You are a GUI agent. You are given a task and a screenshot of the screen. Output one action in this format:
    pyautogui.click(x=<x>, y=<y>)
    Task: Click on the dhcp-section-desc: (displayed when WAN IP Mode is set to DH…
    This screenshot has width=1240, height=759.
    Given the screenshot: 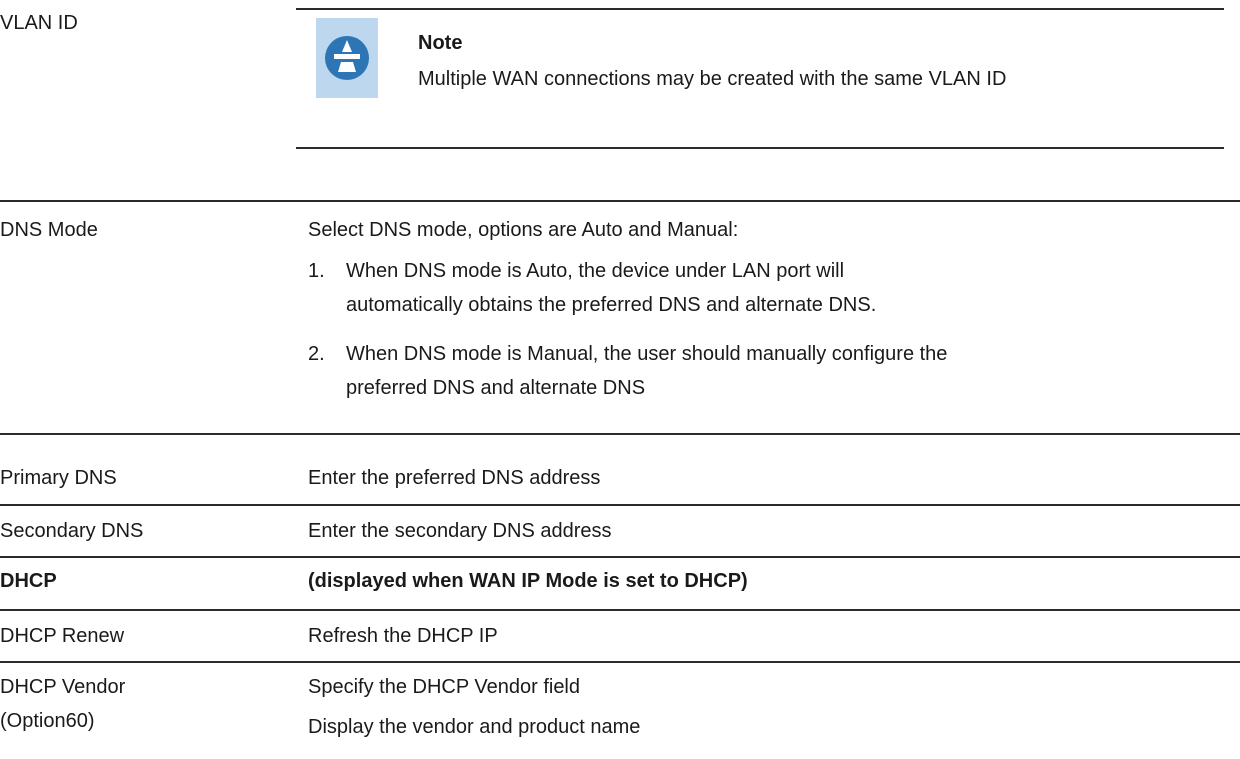 What is the action you would take?
    pyautogui.click(x=528, y=581)
    